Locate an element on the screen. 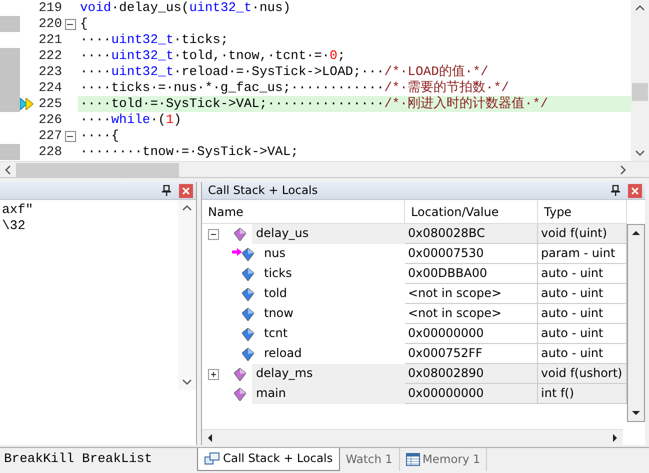  code-line: ····ticks·=·nus·*·g_fac_us;············/*·需要的节拍数·*/ is located at coordinates (294, 88).